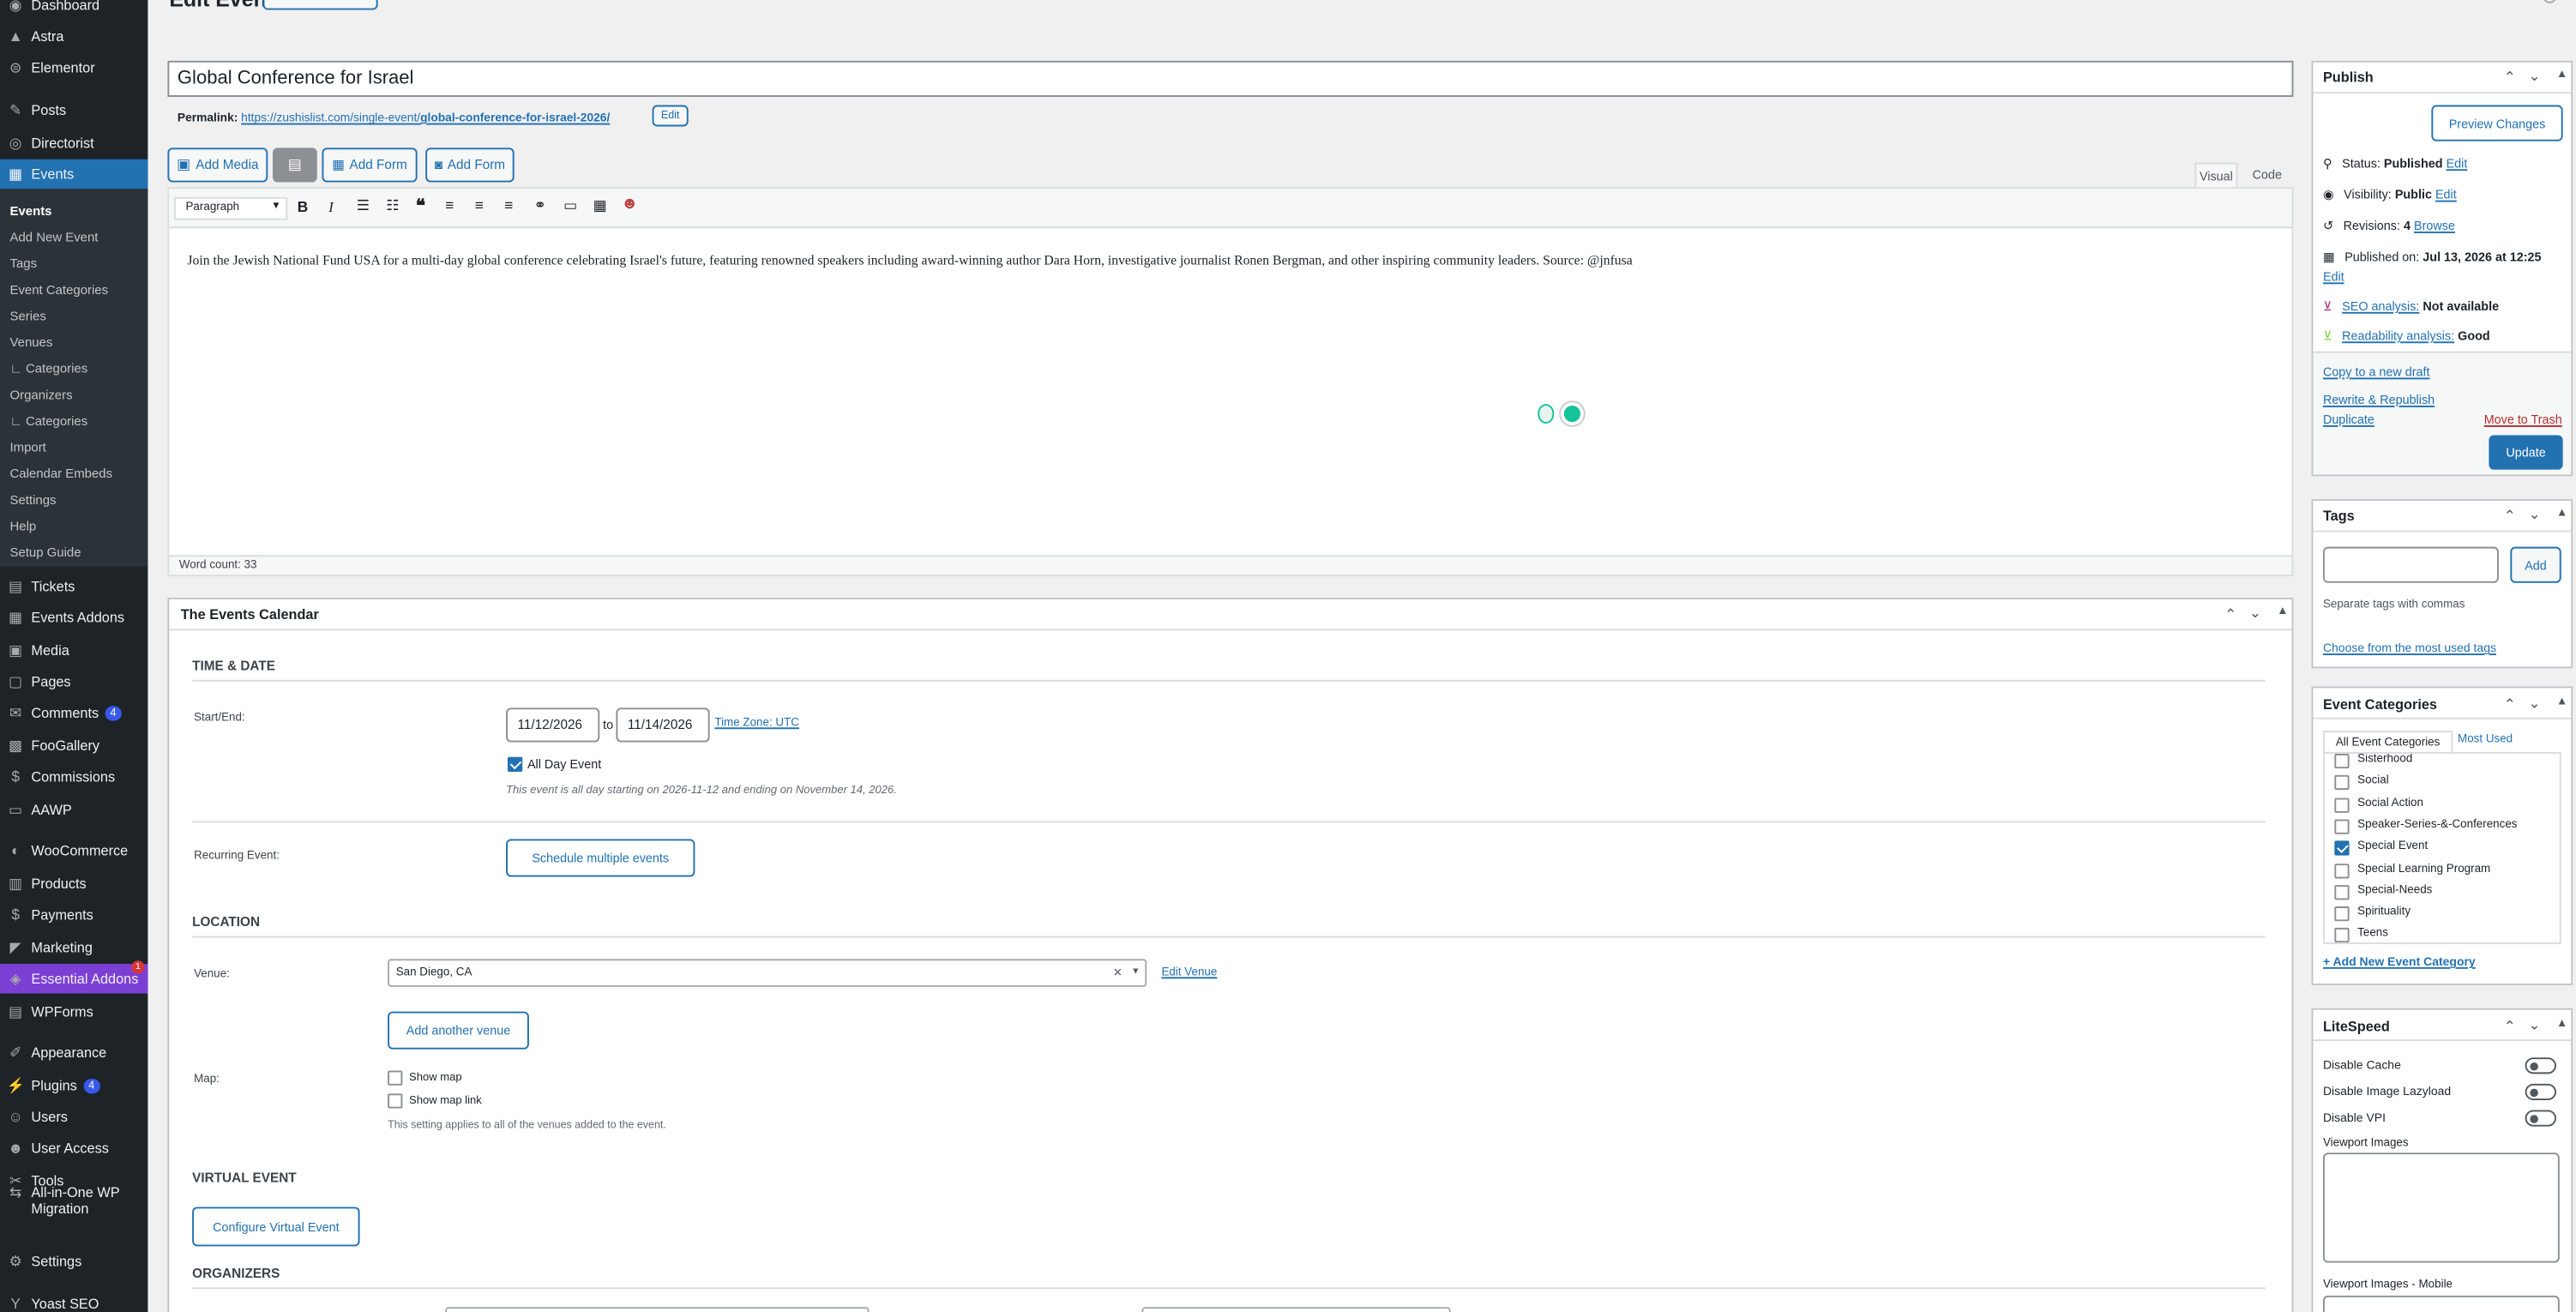  What do you see at coordinates (1572, 413) in the screenshot?
I see `grammarly-icon` at bounding box center [1572, 413].